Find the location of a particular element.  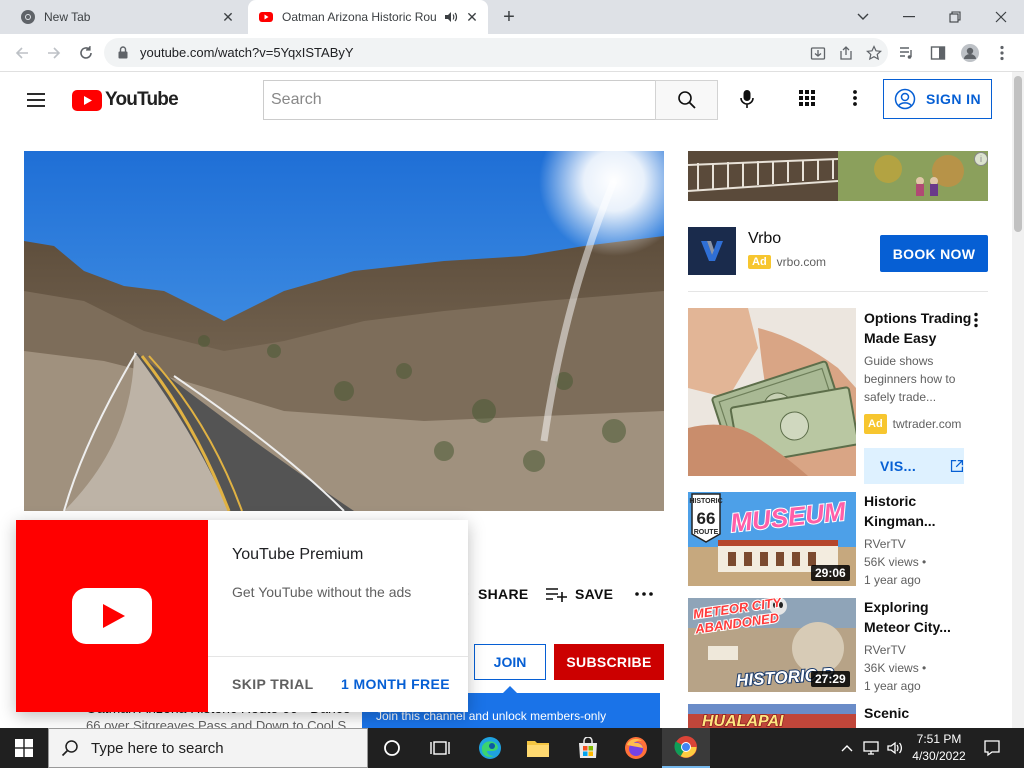

promo-more-icon is located at coordinates (976, 320).